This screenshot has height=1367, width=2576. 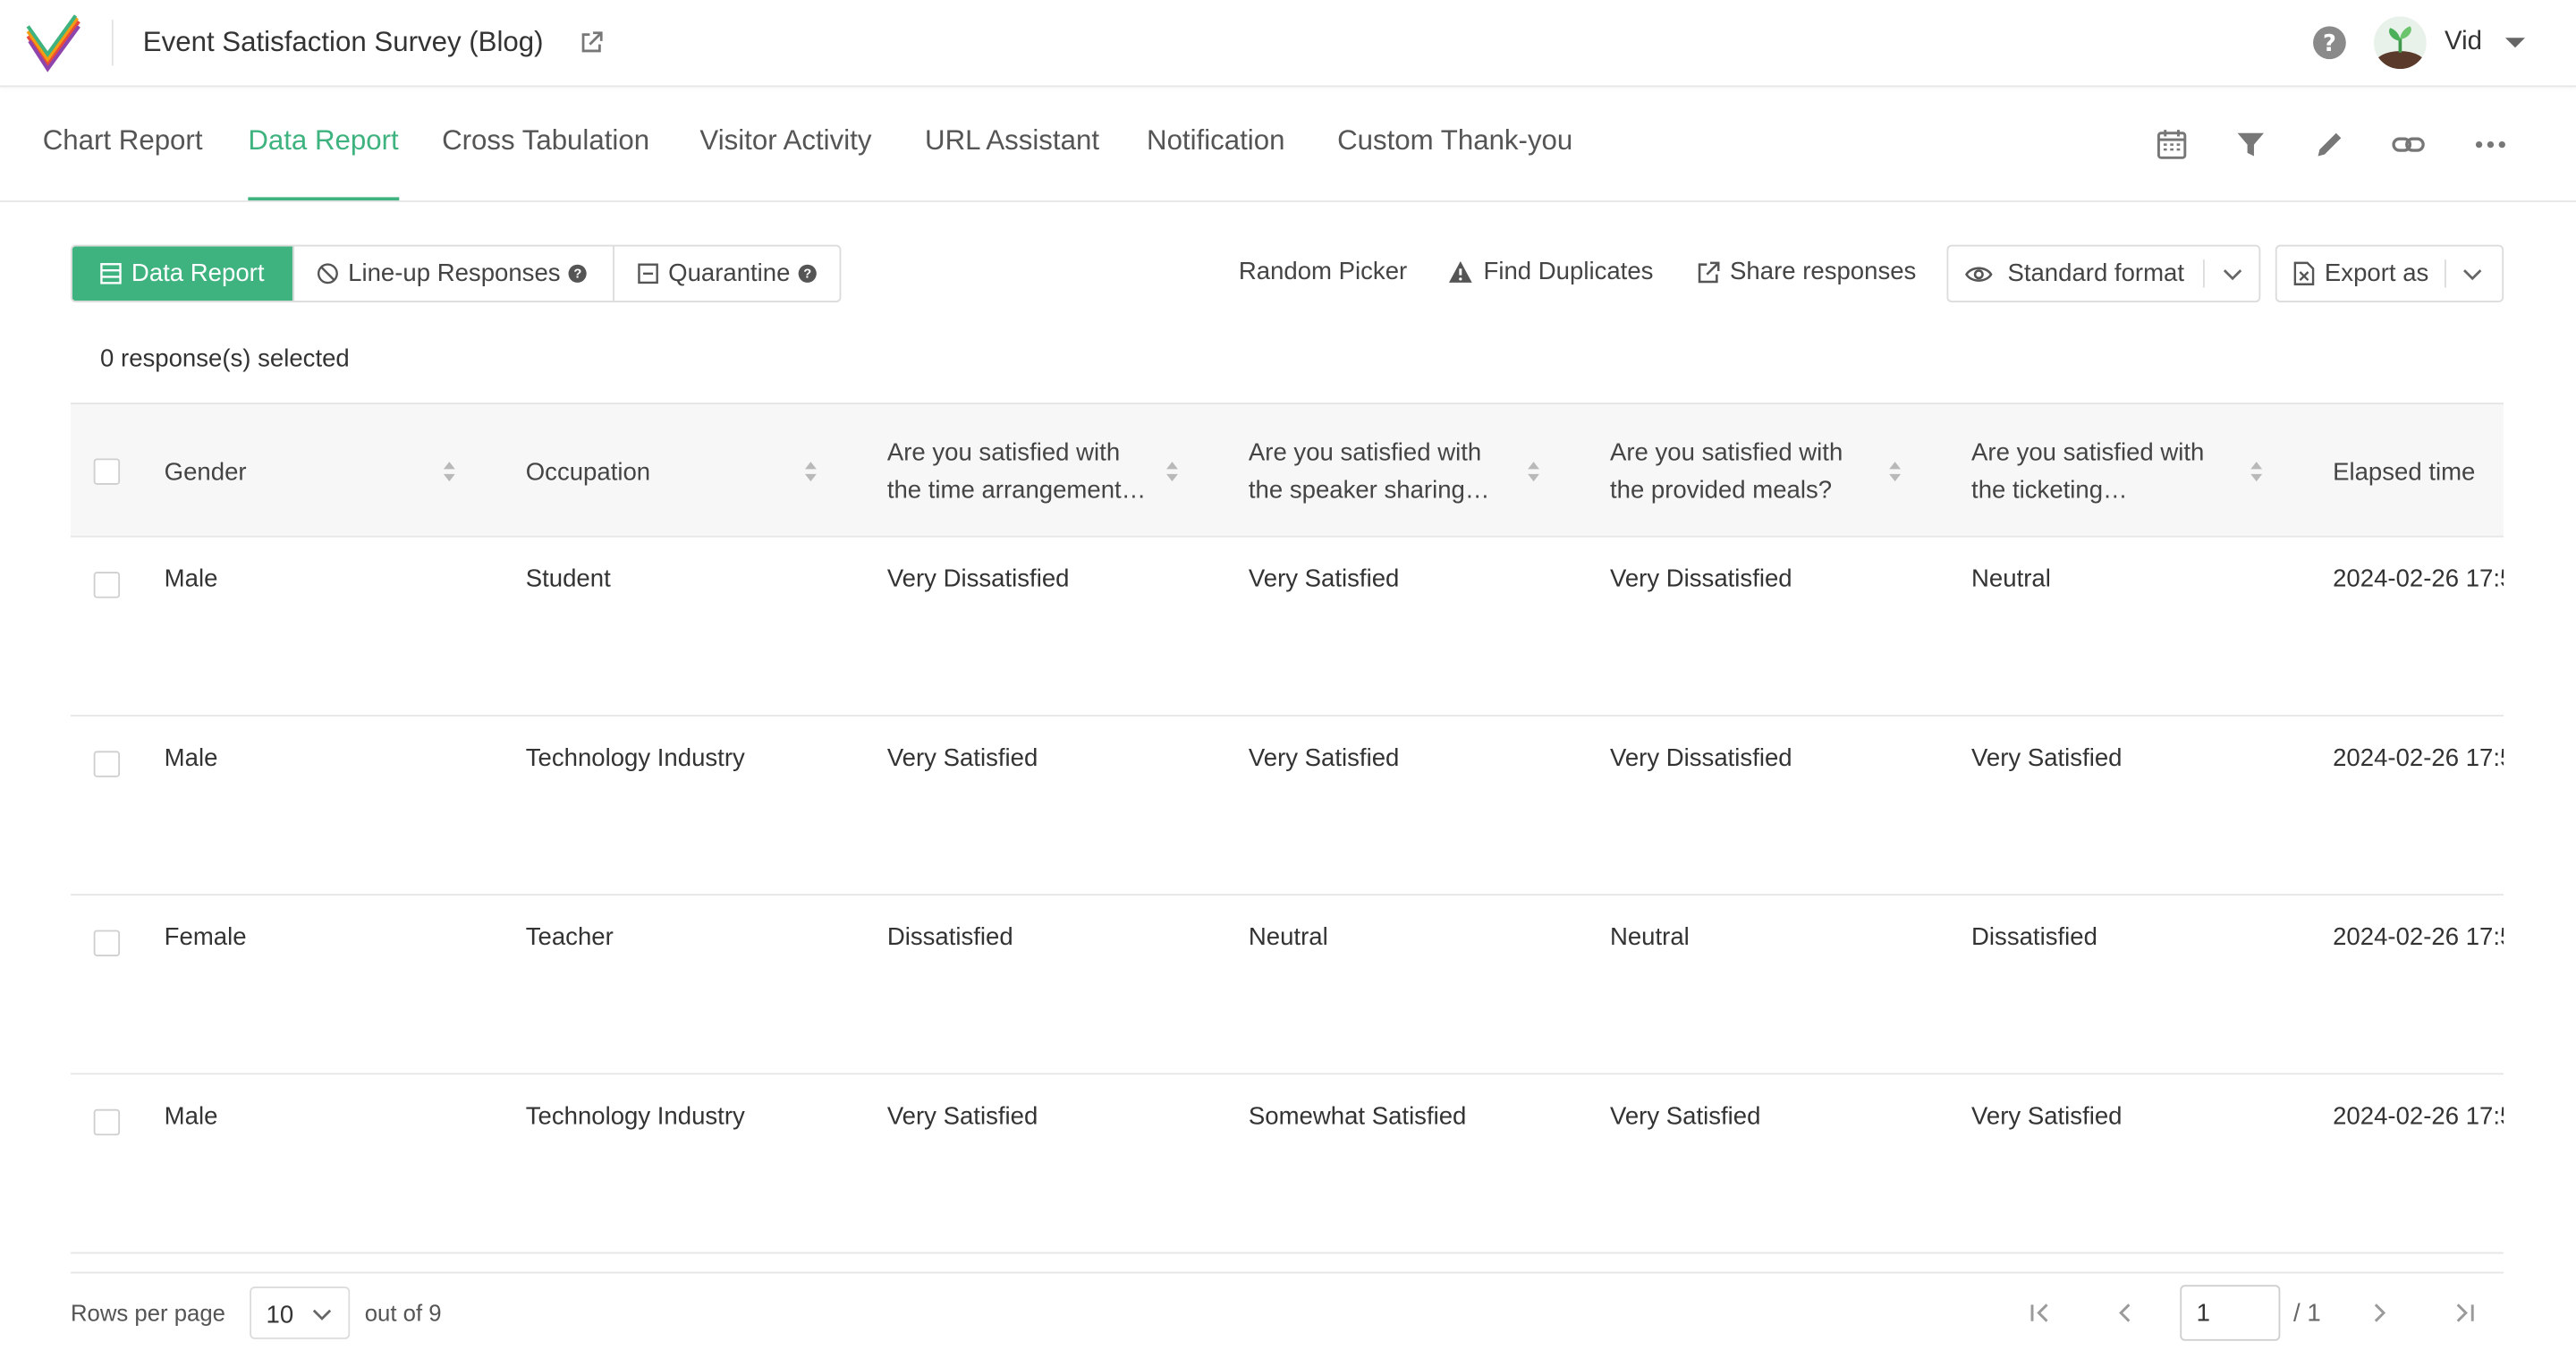 I want to click on find-duplicates-button: Find Duplicates, so click(x=1550, y=272).